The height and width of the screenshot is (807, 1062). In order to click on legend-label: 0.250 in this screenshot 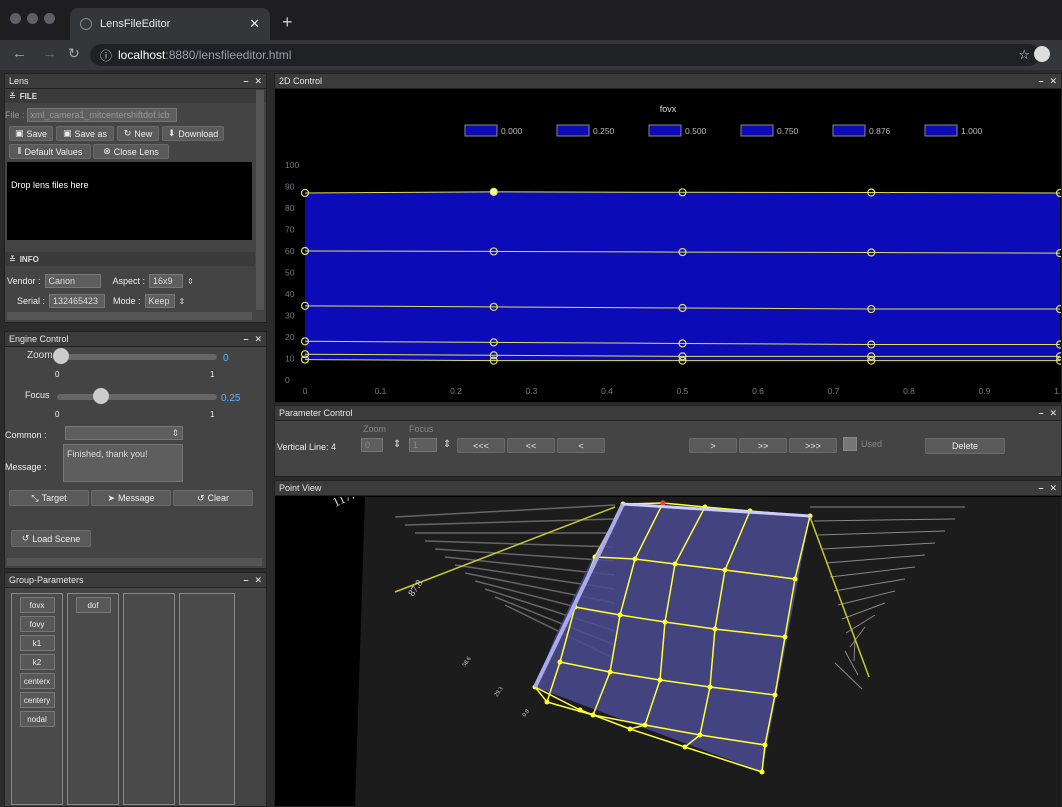, I will do `click(604, 131)`.